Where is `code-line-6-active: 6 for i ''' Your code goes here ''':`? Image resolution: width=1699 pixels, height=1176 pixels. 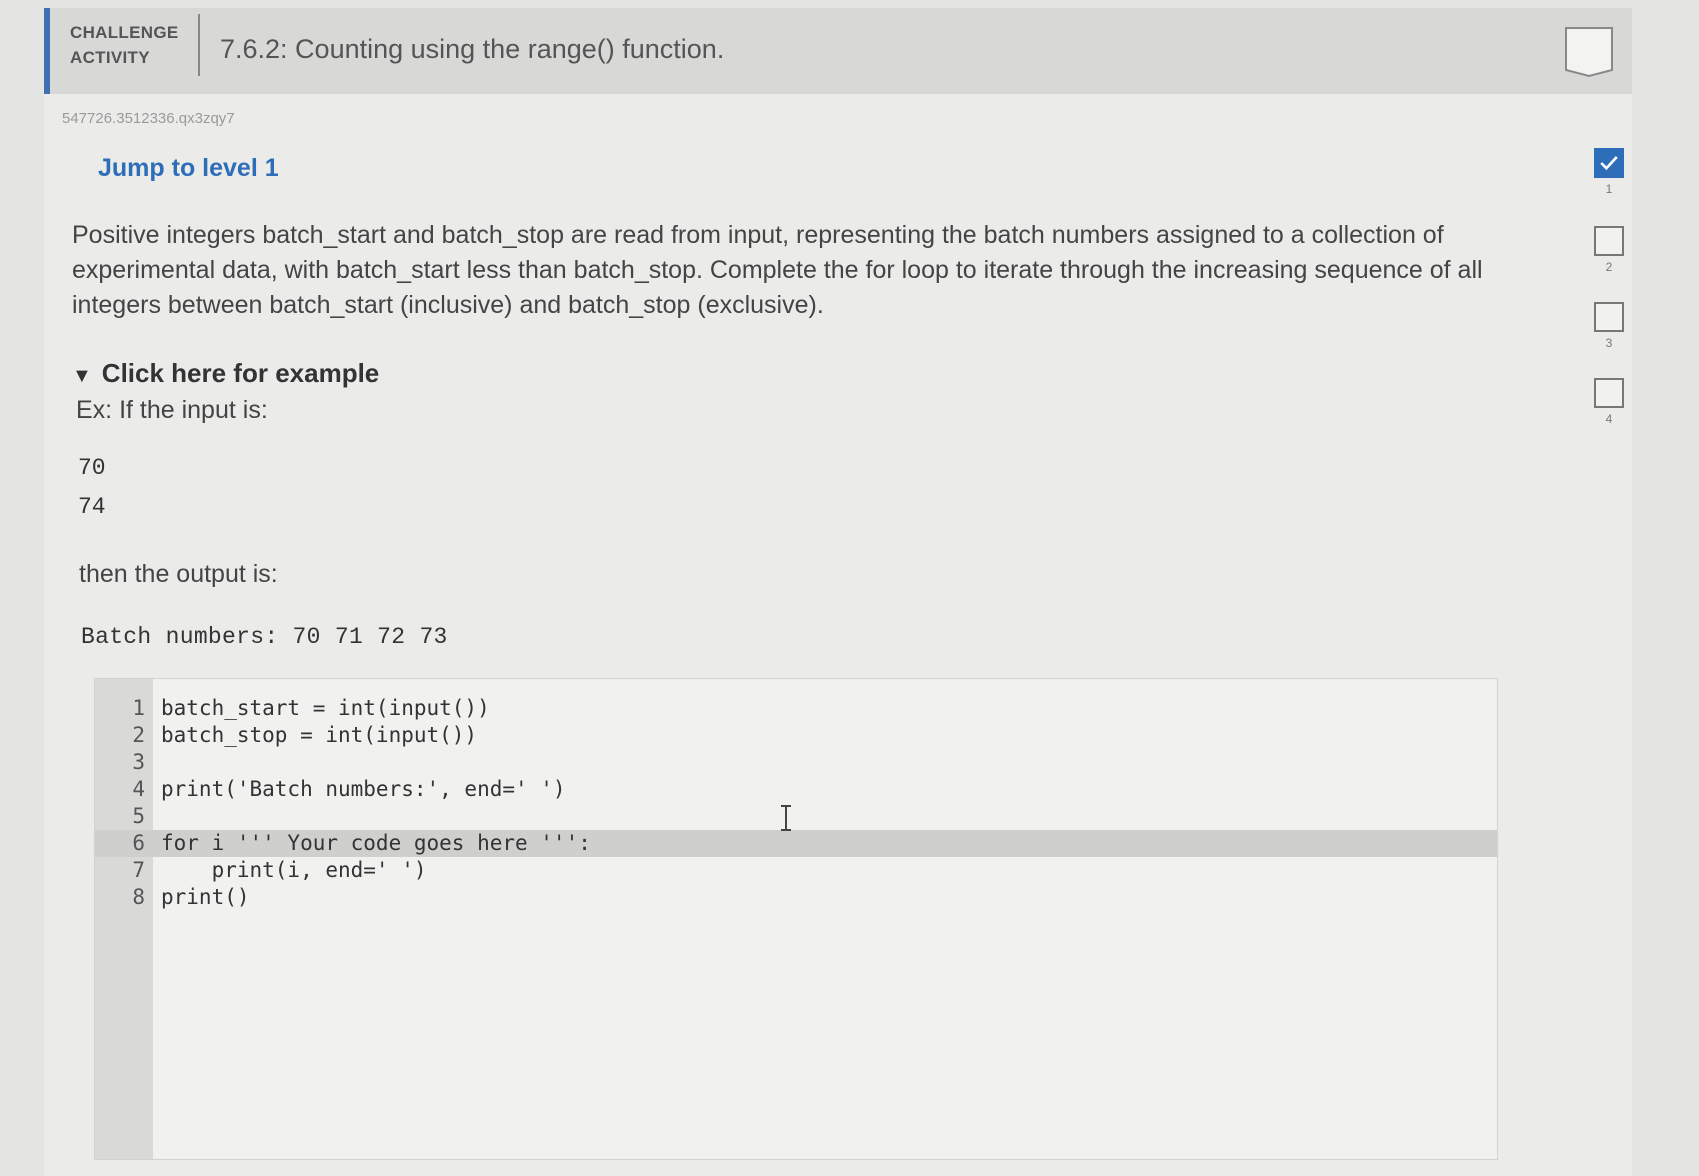
code-line-6-active: 6 for i ''' Your code goes here ''': is located at coordinates (796, 843).